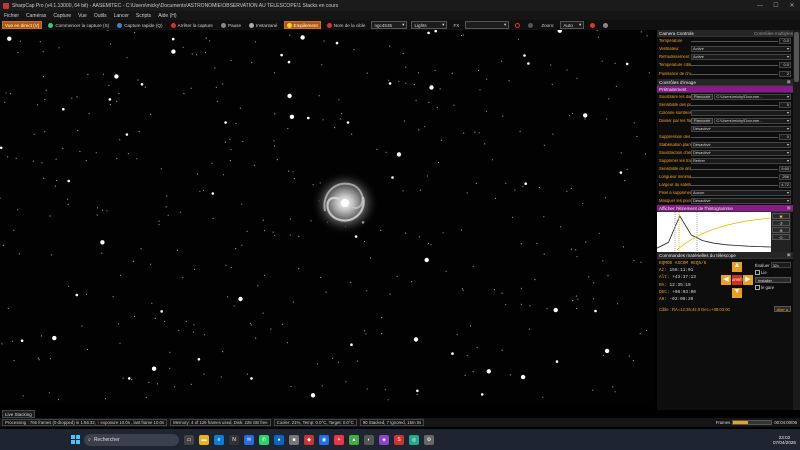  Describe the element at coordinates (734, 169) in the screenshot. I see `sat-thresh-slider` at that location.